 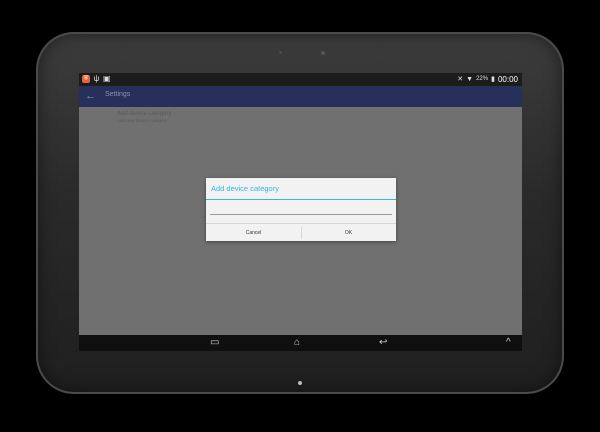 I want to click on dialog-title-divider, so click(x=301, y=199).